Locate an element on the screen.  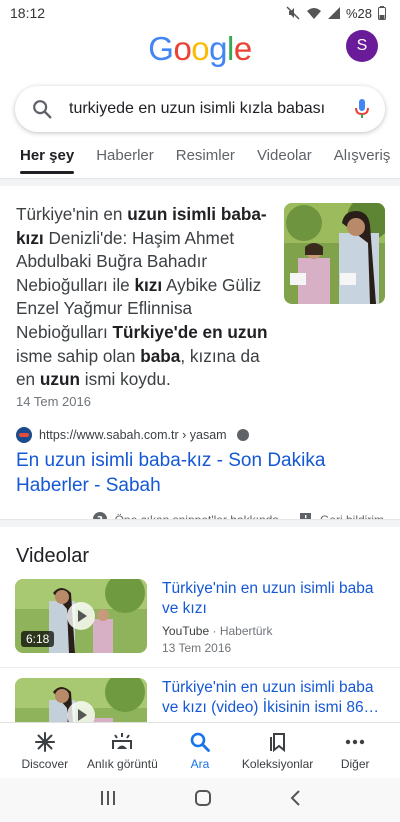
videos-title: Videolar is located at coordinates (53, 556).